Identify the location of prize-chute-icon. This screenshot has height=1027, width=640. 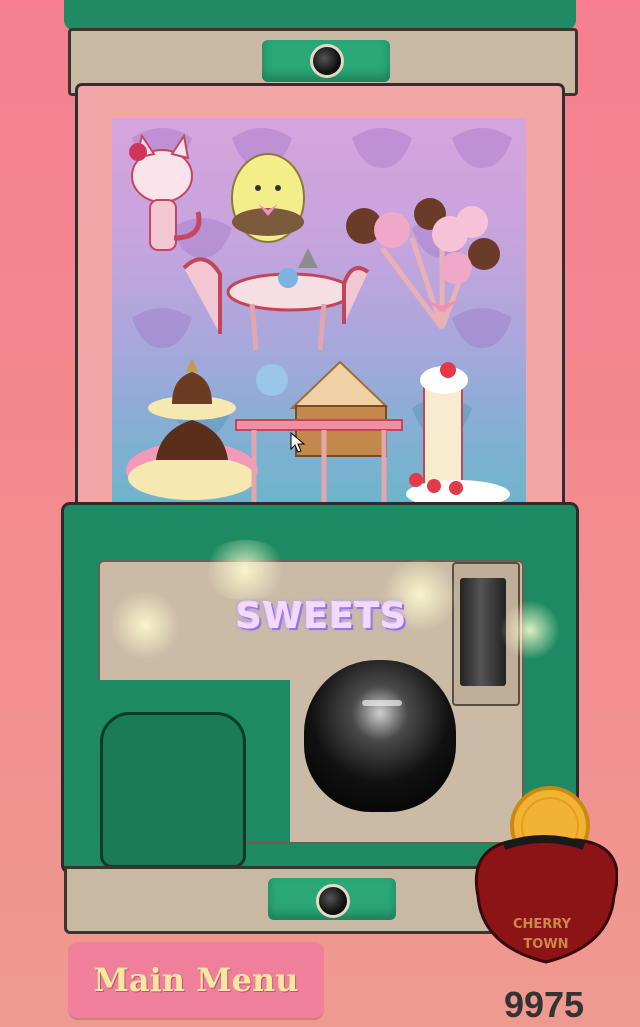
(173, 790).